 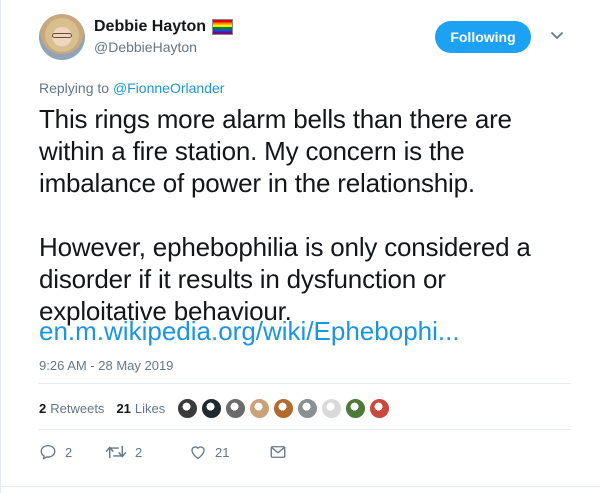 I want to click on following-button: Following, so click(x=483, y=37).